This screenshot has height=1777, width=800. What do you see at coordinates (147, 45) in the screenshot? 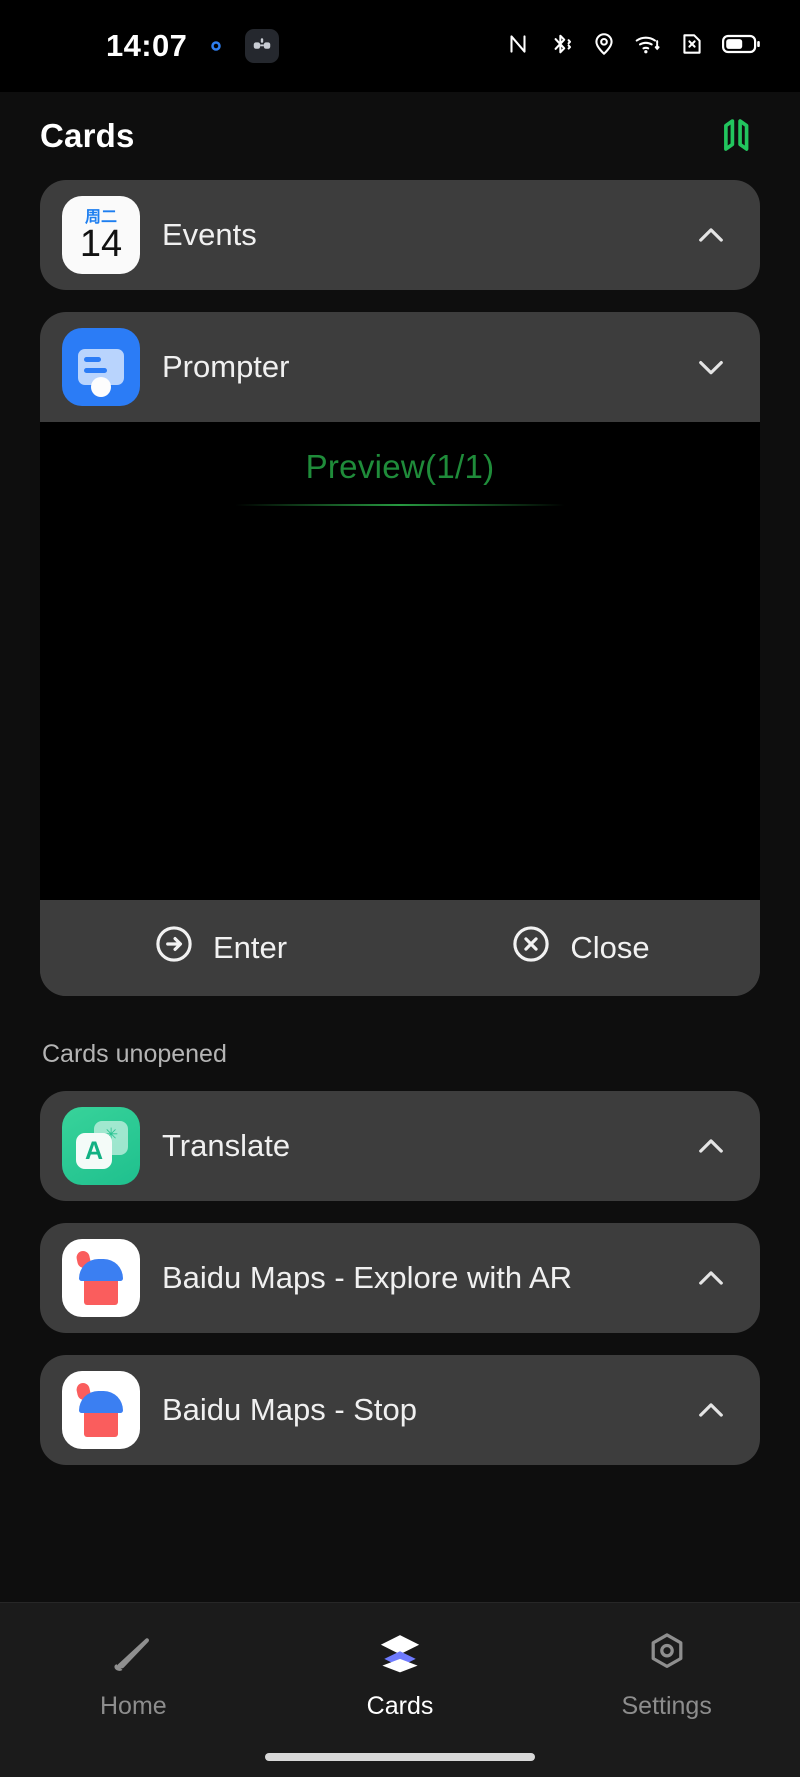
I see `status-bar-clock: 14:07` at bounding box center [147, 45].